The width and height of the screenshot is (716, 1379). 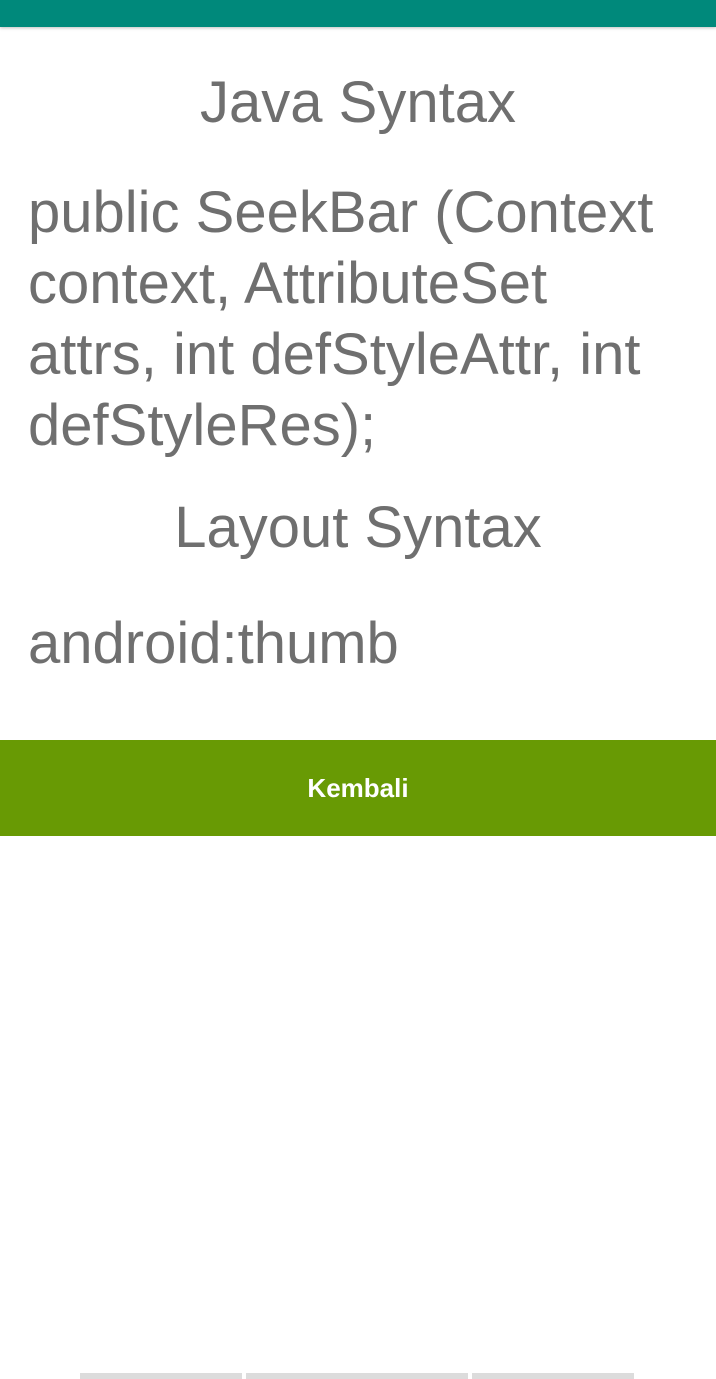 I want to click on layout-syntax-section: Layout Syntax, so click(x=358, y=528).